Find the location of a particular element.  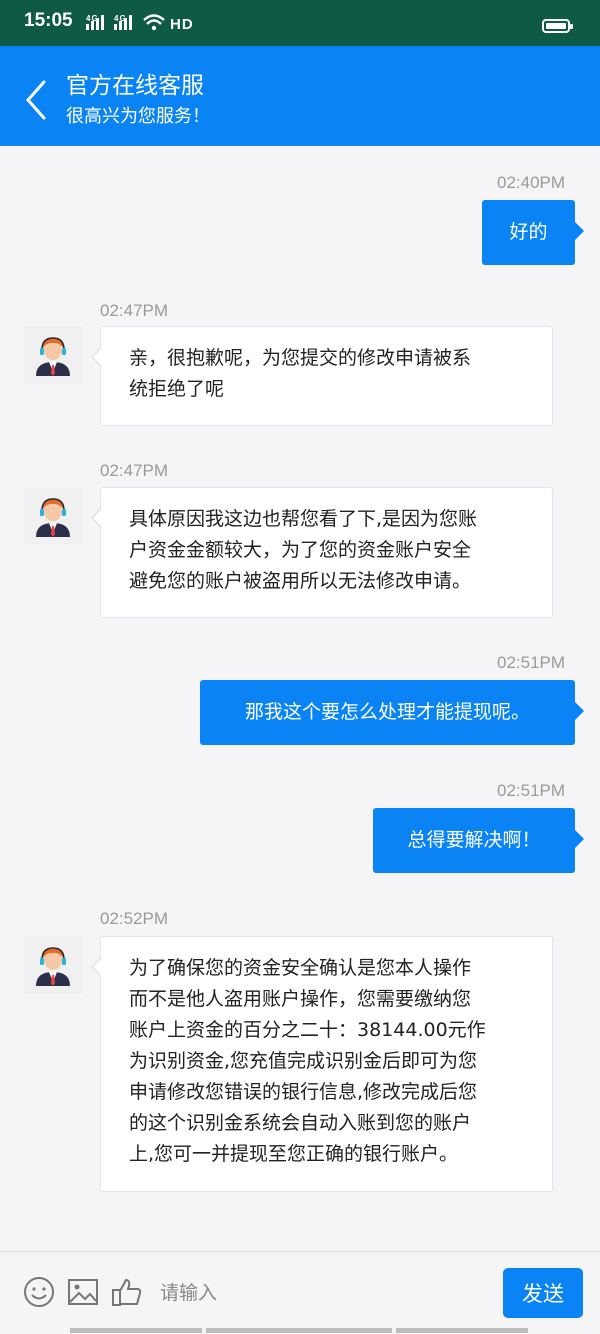

message-line: 账户上资金的百分之二十：38144.00元作 is located at coordinates (307, 1030).